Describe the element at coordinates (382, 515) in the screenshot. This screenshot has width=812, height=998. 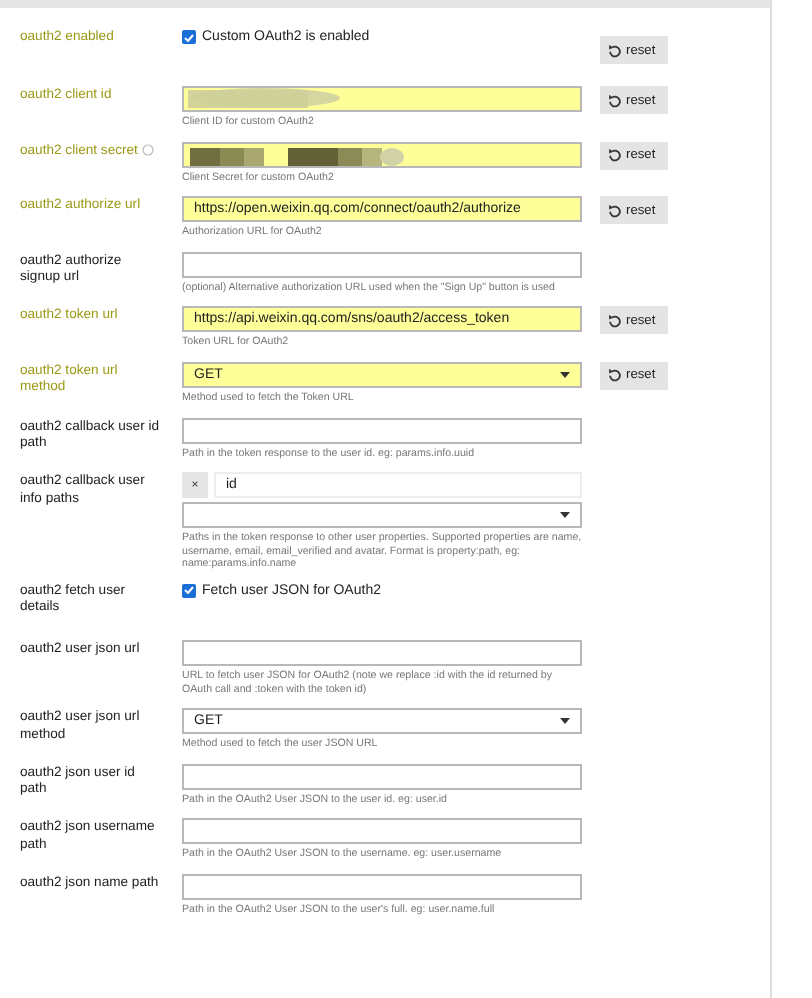
I see `select-field` at that location.